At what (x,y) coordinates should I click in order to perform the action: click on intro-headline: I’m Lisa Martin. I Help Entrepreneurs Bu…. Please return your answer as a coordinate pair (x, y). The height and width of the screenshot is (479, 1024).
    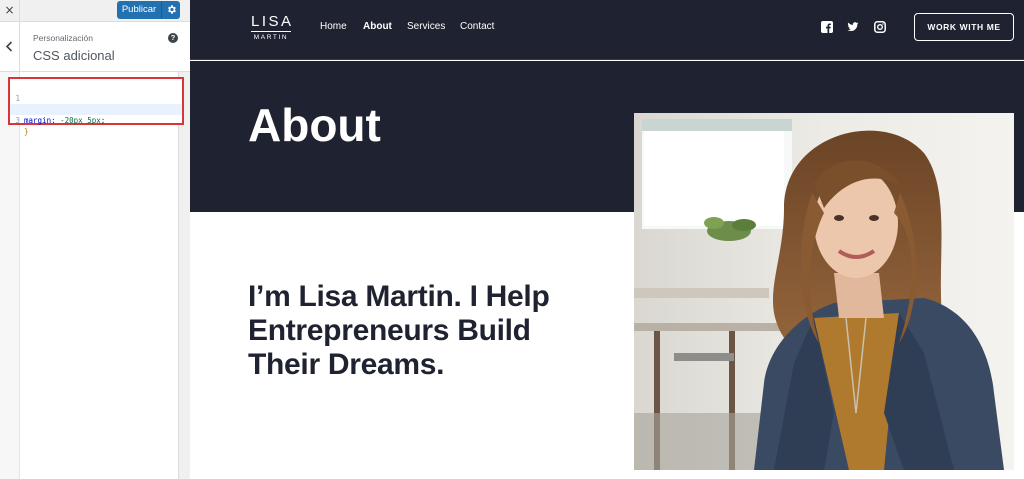
    Looking at the image, I should click on (399, 330).